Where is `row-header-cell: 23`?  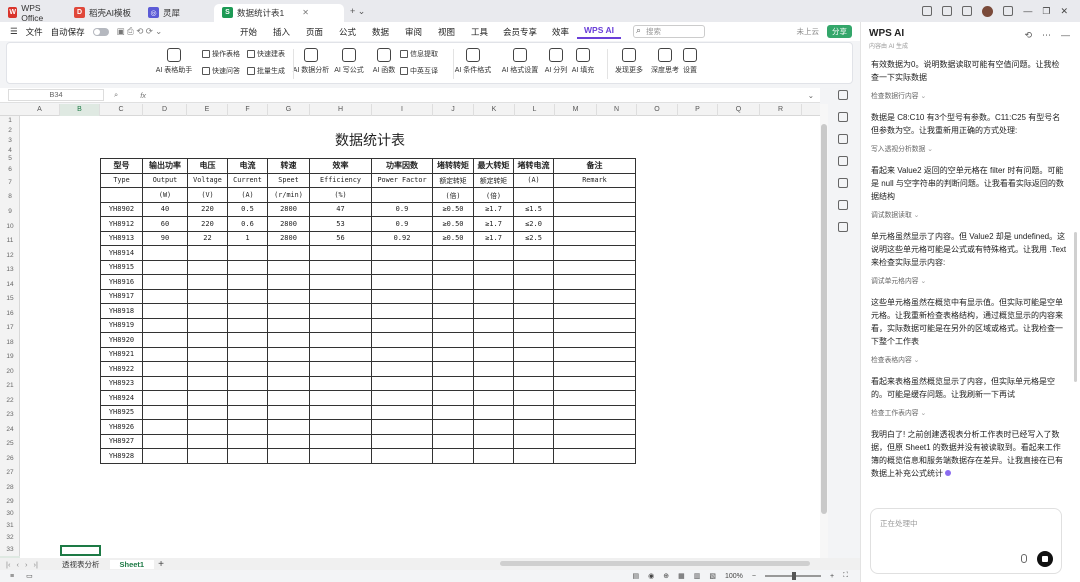
row-header-cell: 23 is located at coordinates (10, 415).